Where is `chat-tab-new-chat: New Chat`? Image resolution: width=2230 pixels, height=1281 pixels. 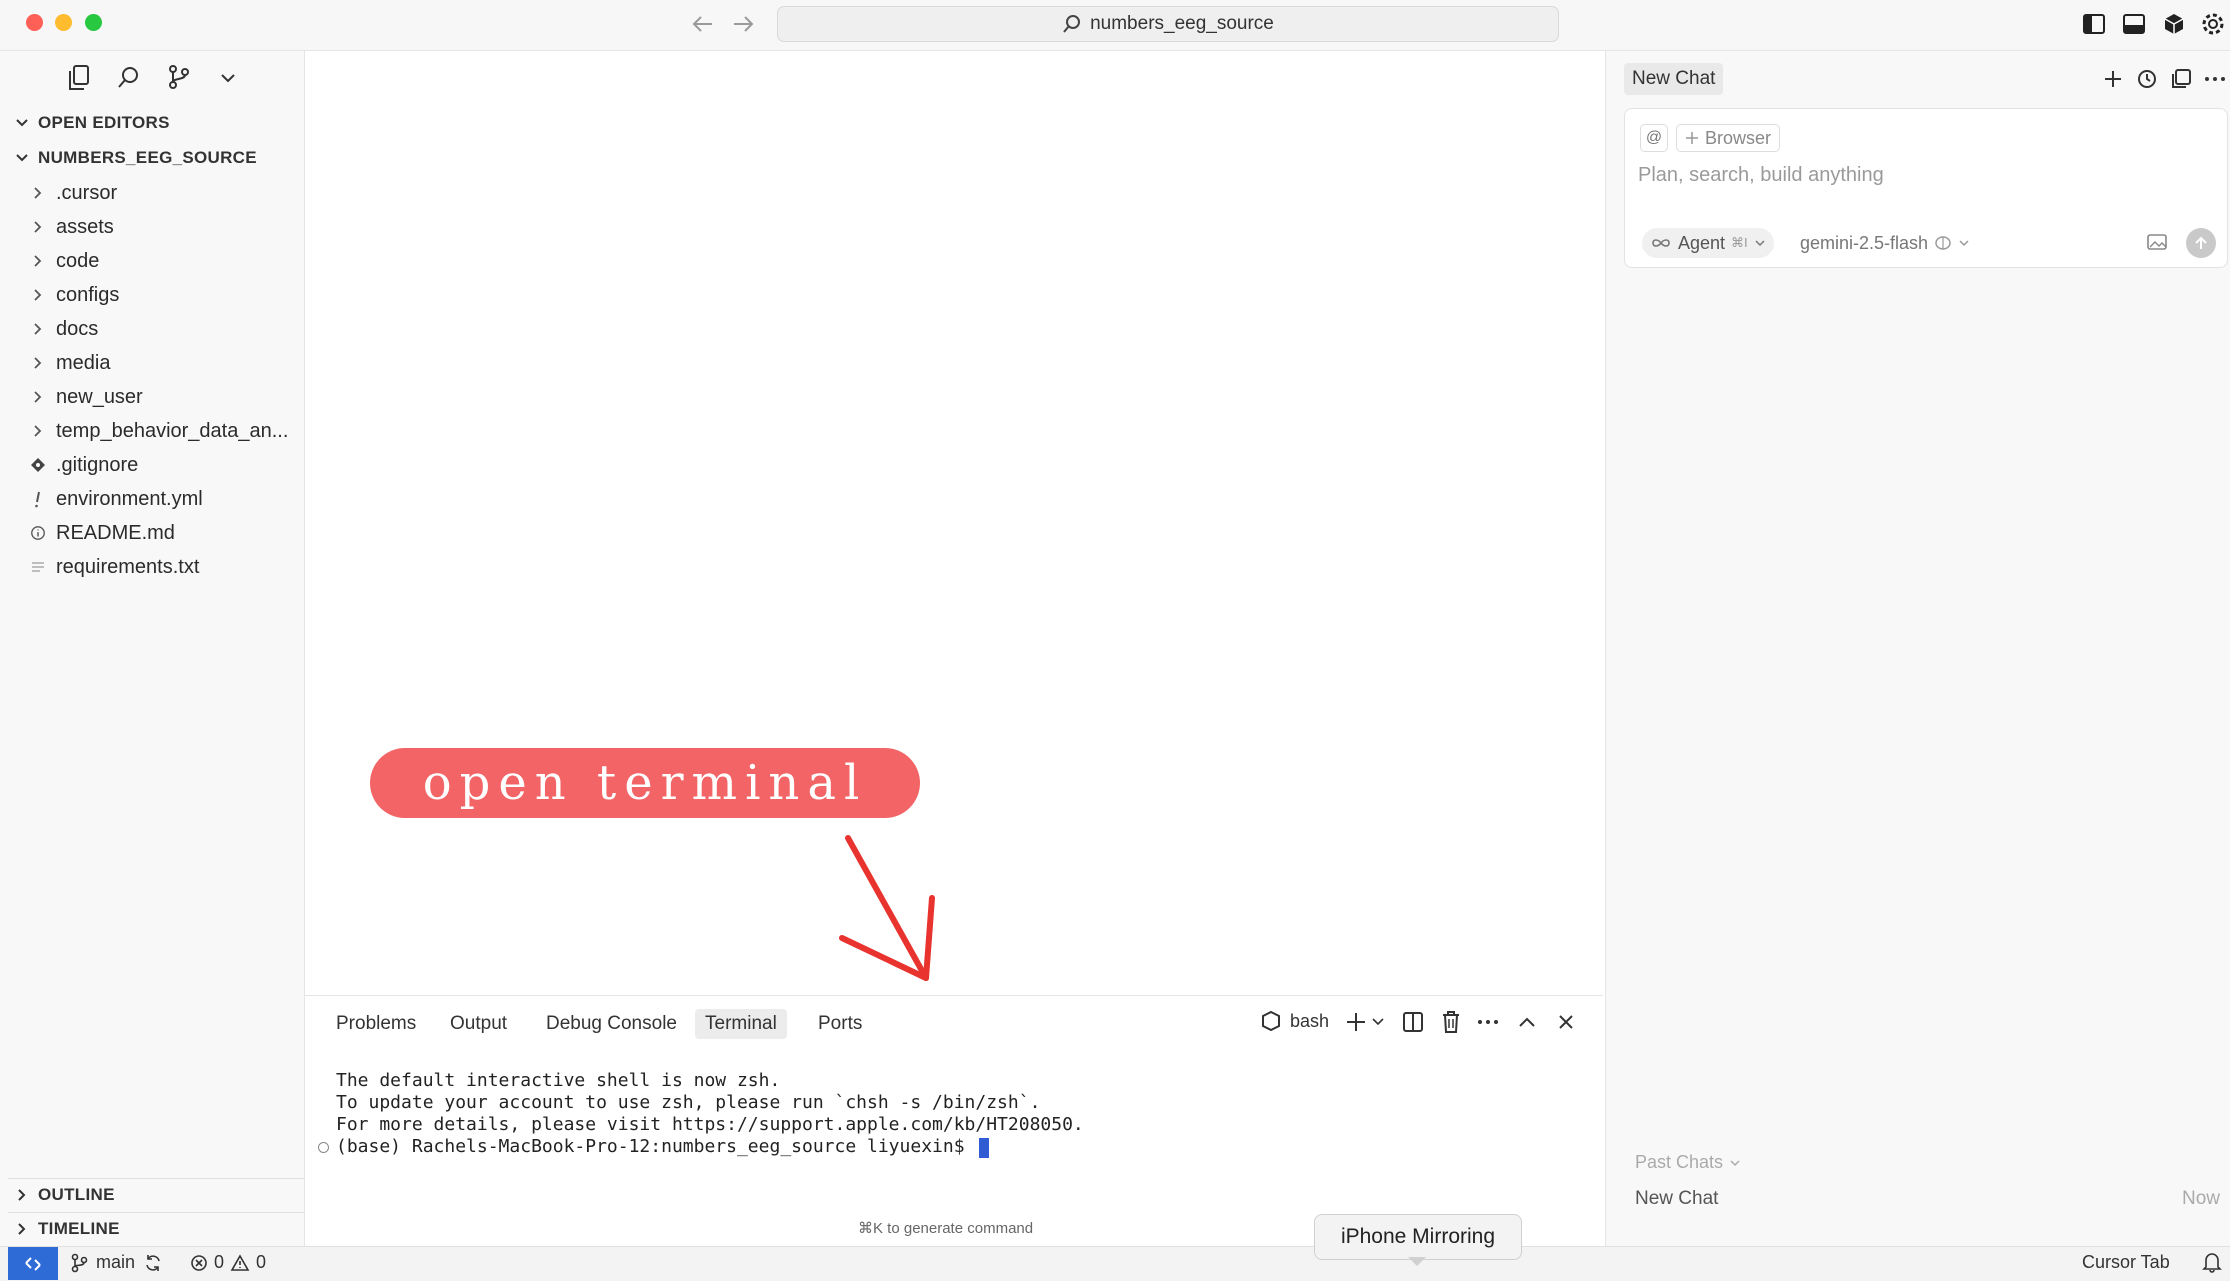 chat-tab-new-chat: New Chat is located at coordinates (1674, 79).